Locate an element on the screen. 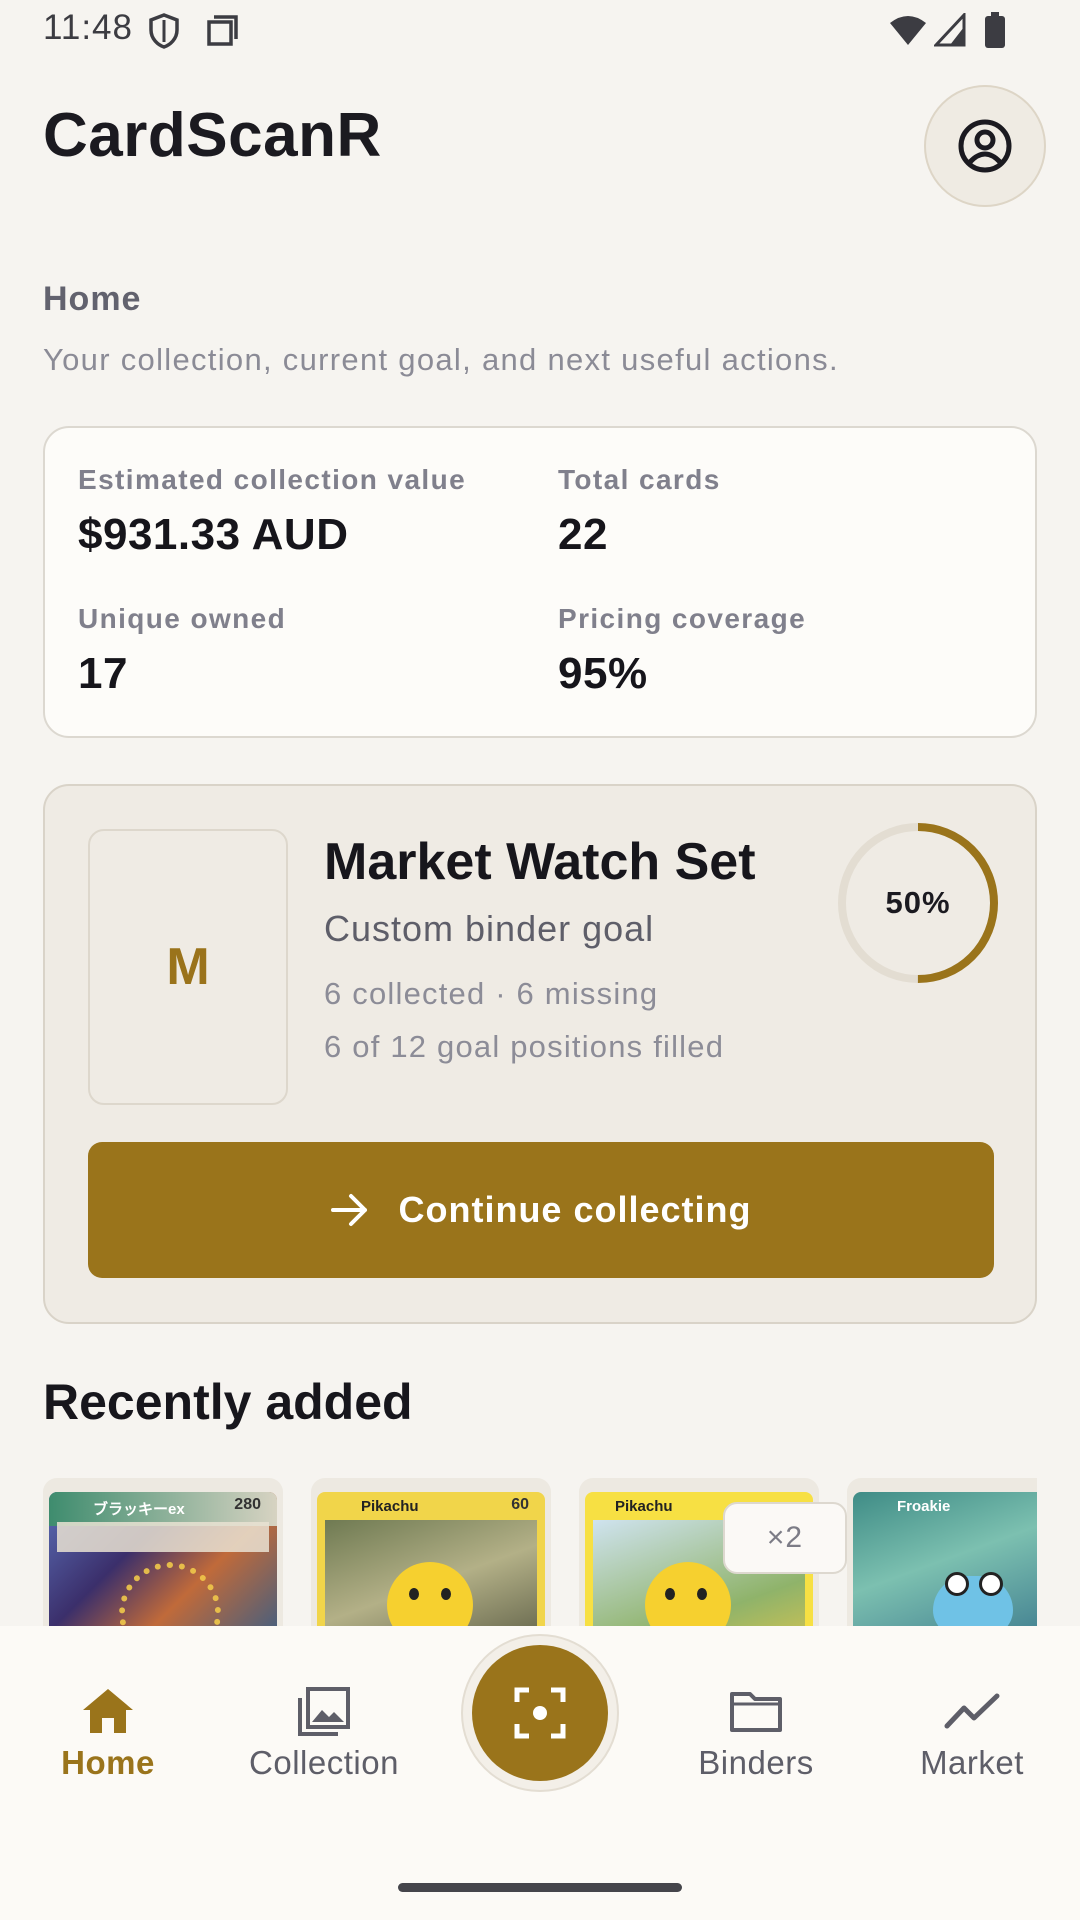  folder-icon is located at coordinates (756, 1712).